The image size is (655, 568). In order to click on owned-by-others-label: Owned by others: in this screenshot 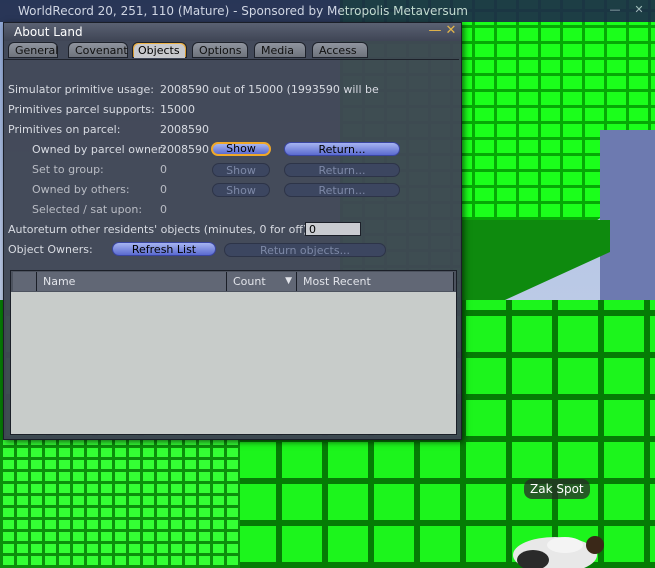, I will do `click(81, 189)`.